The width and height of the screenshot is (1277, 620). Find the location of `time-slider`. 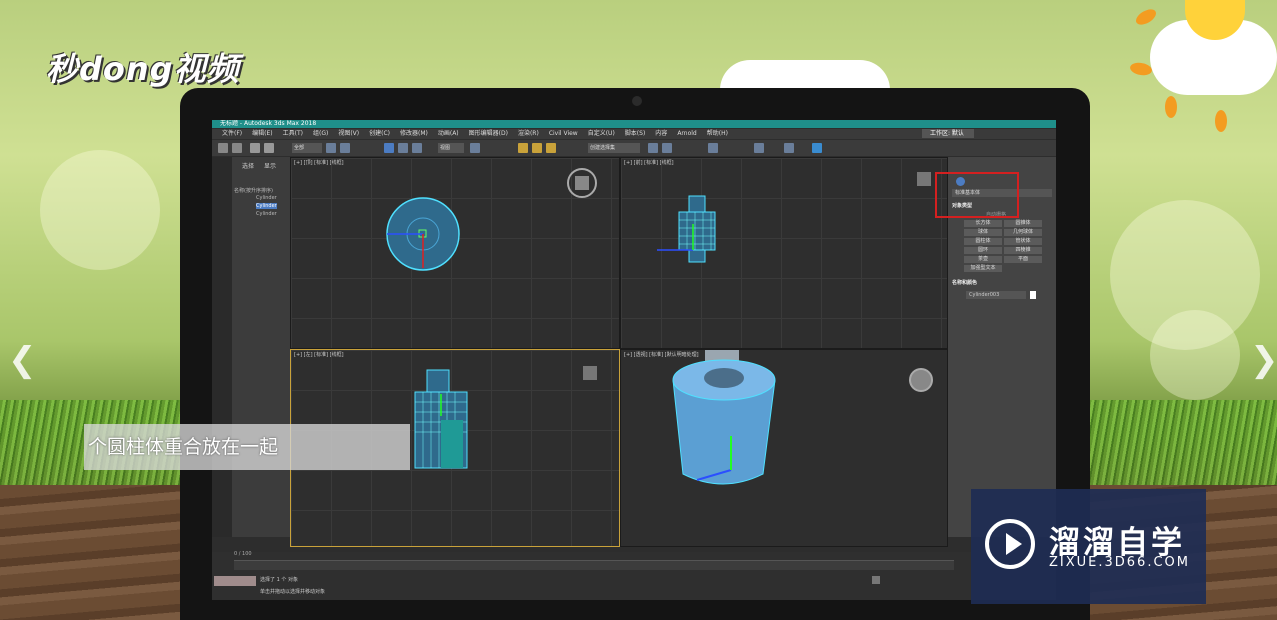

time-slider is located at coordinates (594, 565).